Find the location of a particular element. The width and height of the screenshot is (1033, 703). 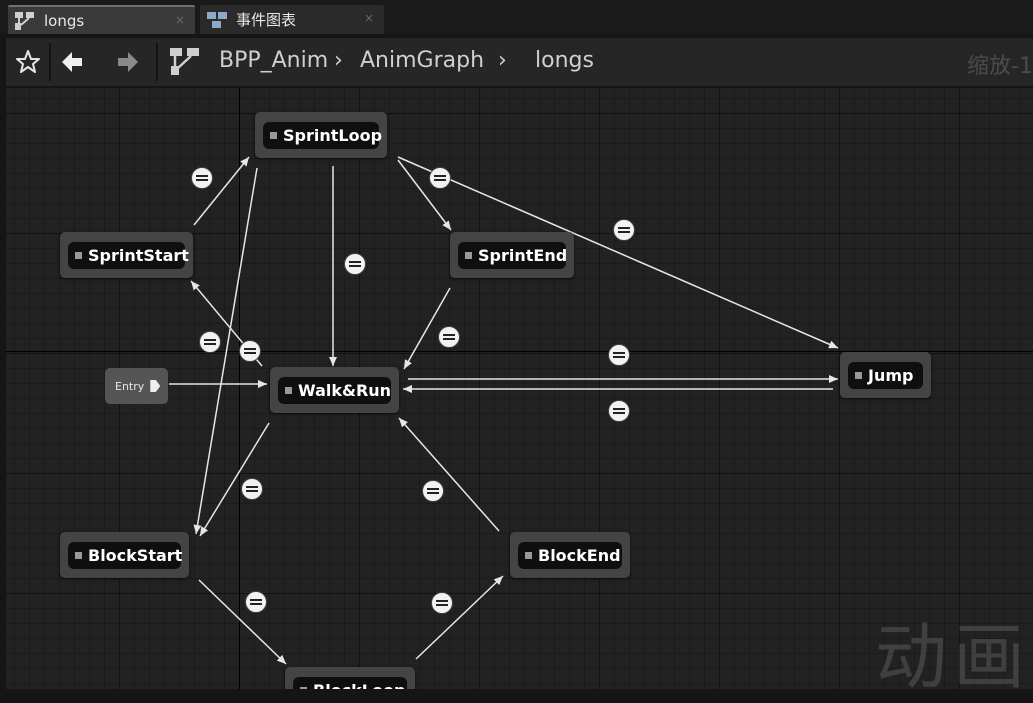

breadcrumb-longs: longs is located at coordinates (564, 60).